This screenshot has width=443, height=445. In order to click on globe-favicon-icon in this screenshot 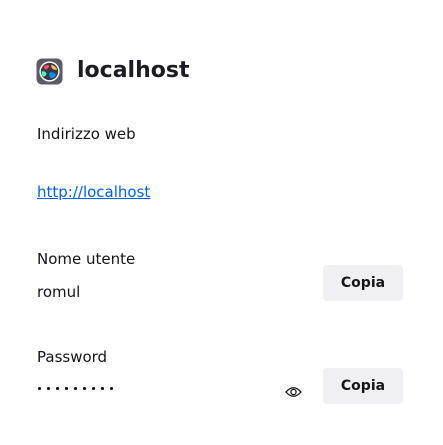, I will do `click(49, 71)`.